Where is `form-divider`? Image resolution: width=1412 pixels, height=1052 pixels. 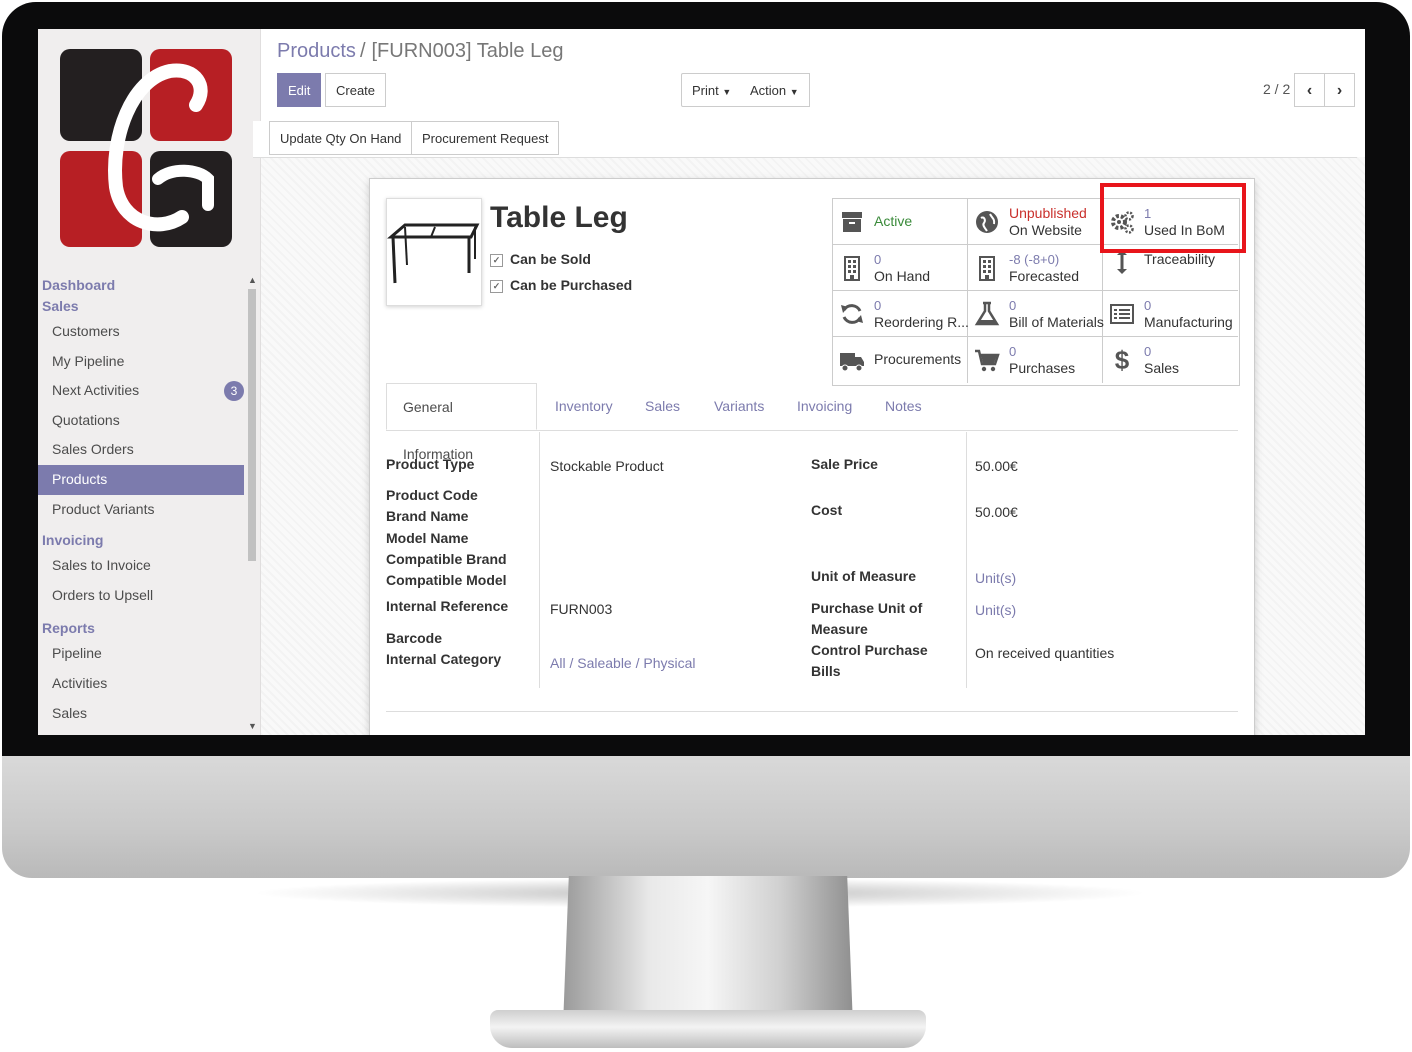
form-divider is located at coordinates (812, 711).